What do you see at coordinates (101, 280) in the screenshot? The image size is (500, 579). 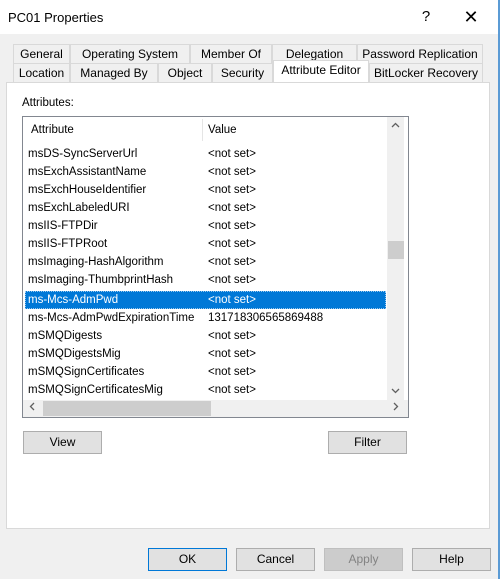 I see `attribute-name: msImaging-ThumbprintHash` at bounding box center [101, 280].